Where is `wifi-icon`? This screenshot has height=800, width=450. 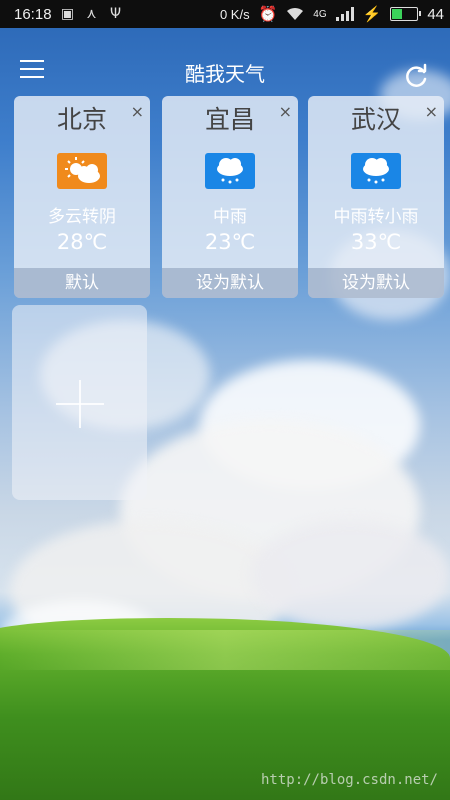
wifi-icon is located at coordinates (295, 13).